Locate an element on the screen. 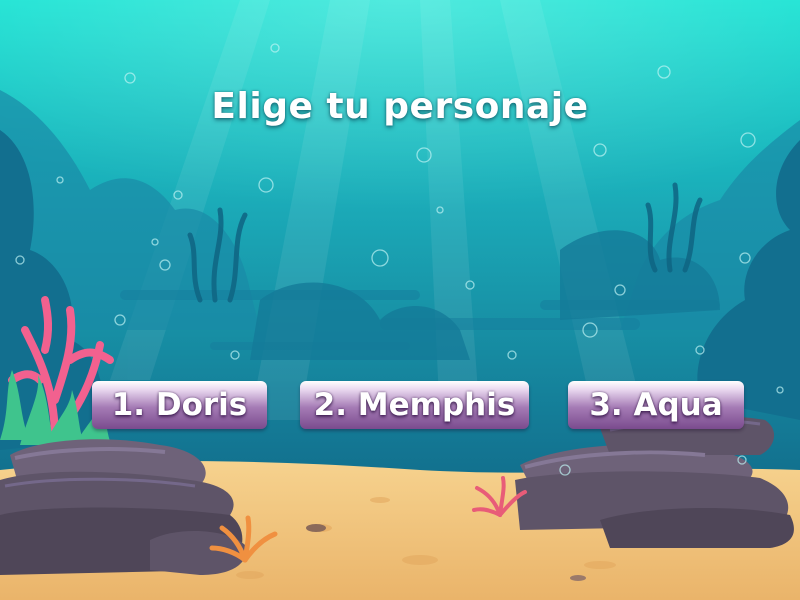 The image size is (800, 600). choice-button-aqua: 3. Aqua is located at coordinates (656, 405).